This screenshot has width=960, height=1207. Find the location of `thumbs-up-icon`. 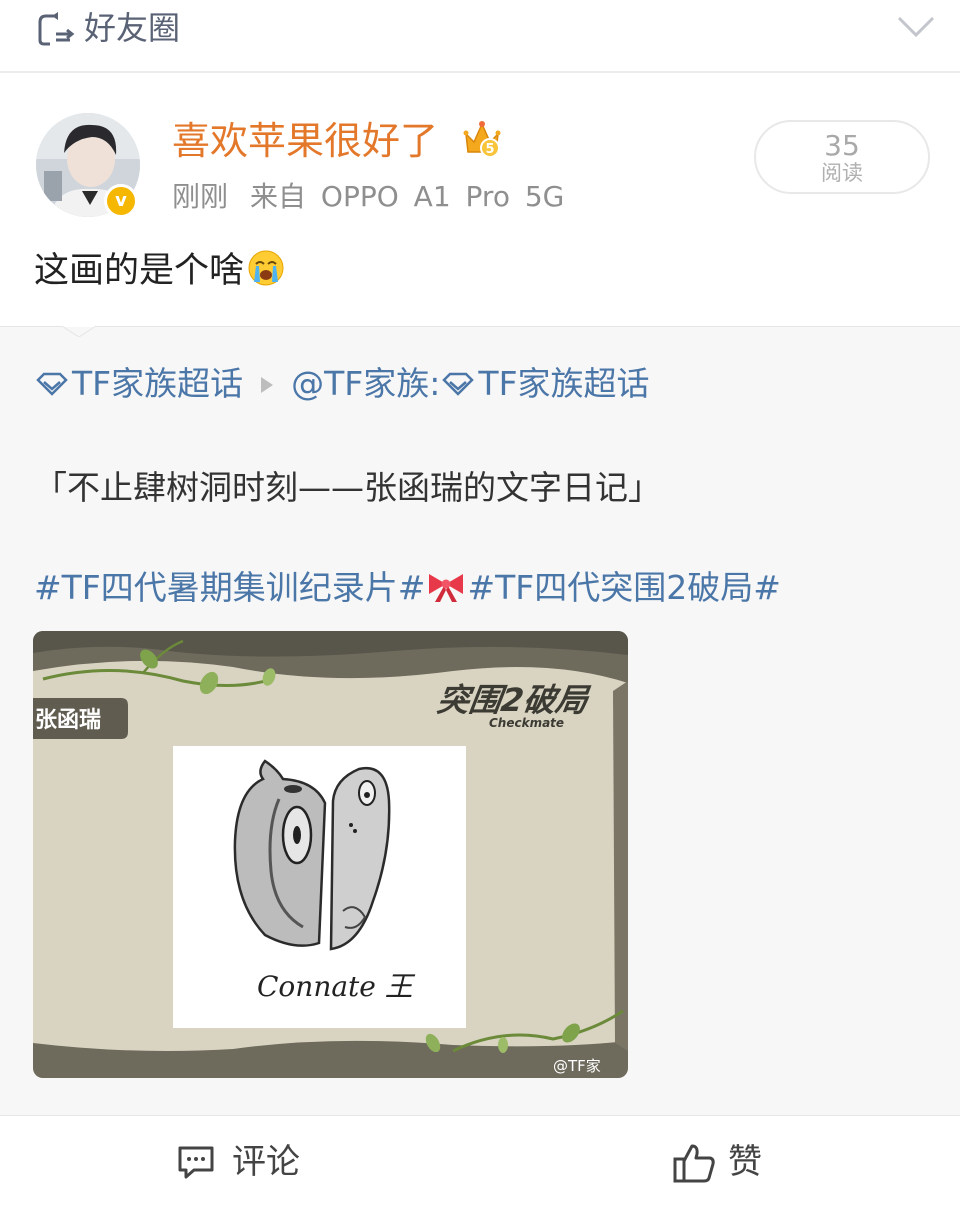

thumbs-up-icon is located at coordinates (694, 1163).